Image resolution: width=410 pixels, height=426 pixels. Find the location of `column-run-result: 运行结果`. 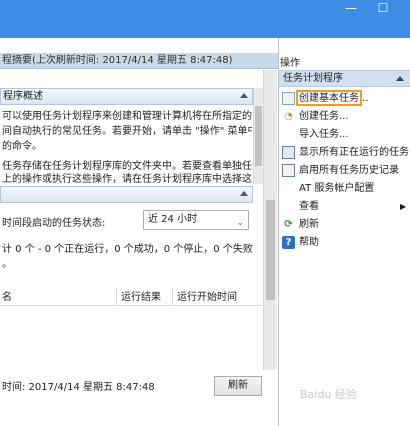

column-run-result: 运行结果 is located at coordinates (141, 297).